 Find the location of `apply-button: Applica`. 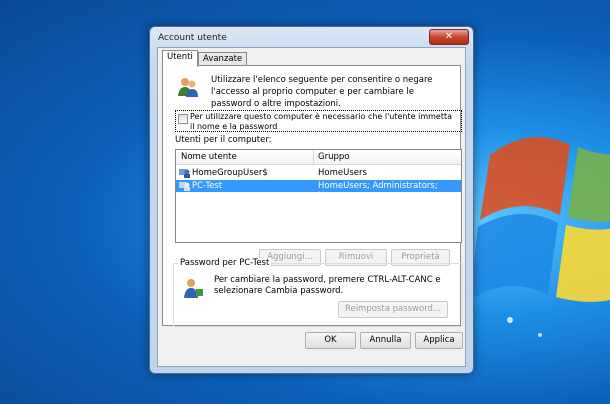

apply-button: Applica is located at coordinates (439, 340).